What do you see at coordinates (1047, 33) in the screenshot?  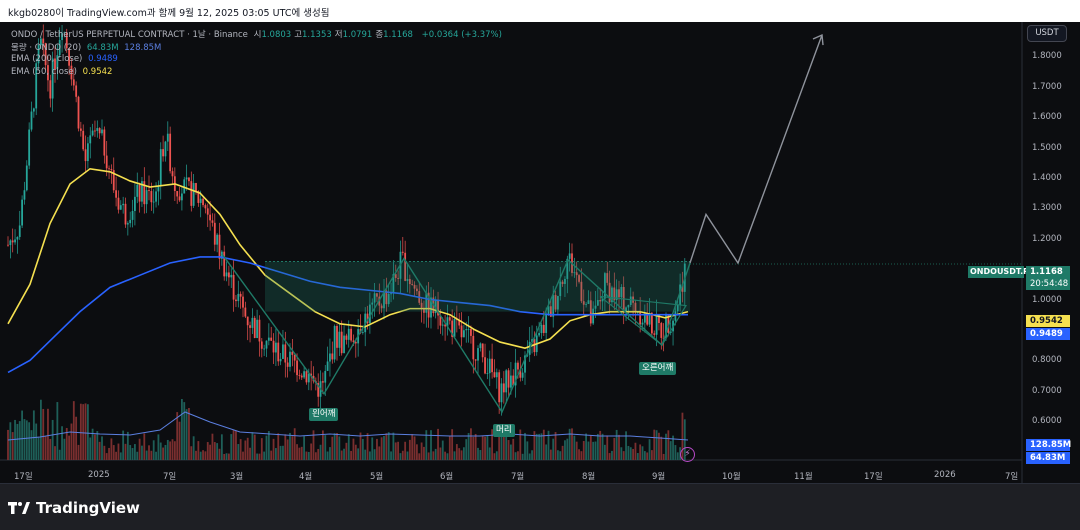 I see `currency-button: USDT` at bounding box center [1047, 33].